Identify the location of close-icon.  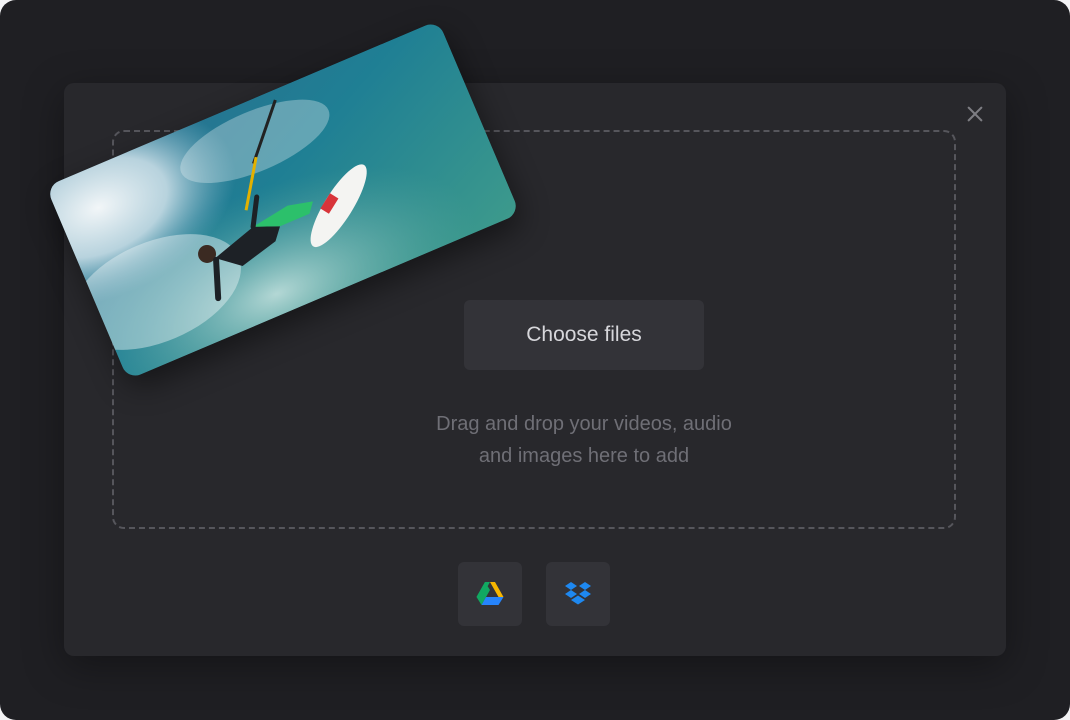
(975, 114).